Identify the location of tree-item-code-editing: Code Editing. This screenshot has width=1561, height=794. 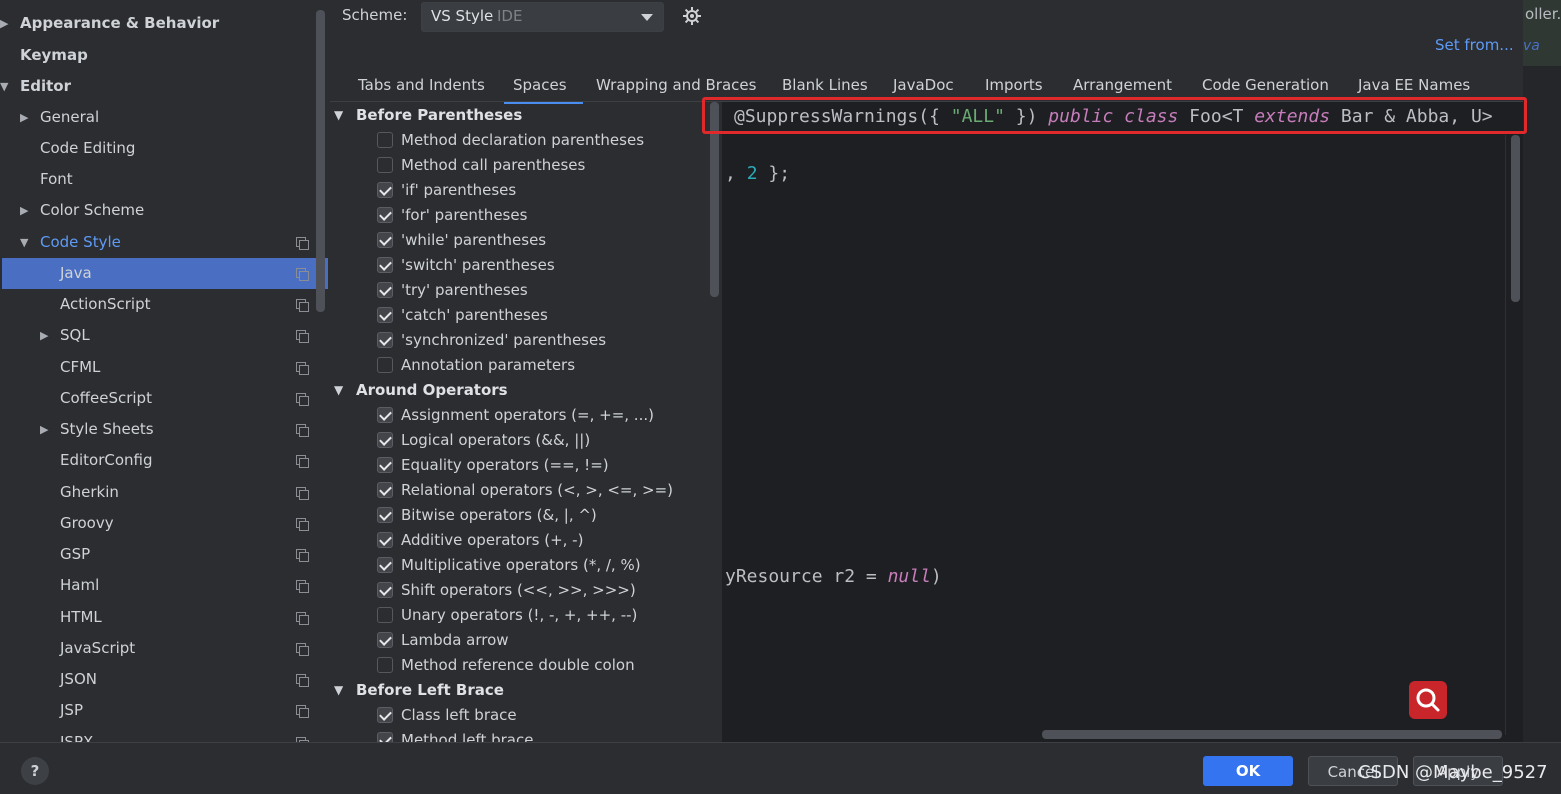
(165, 148).